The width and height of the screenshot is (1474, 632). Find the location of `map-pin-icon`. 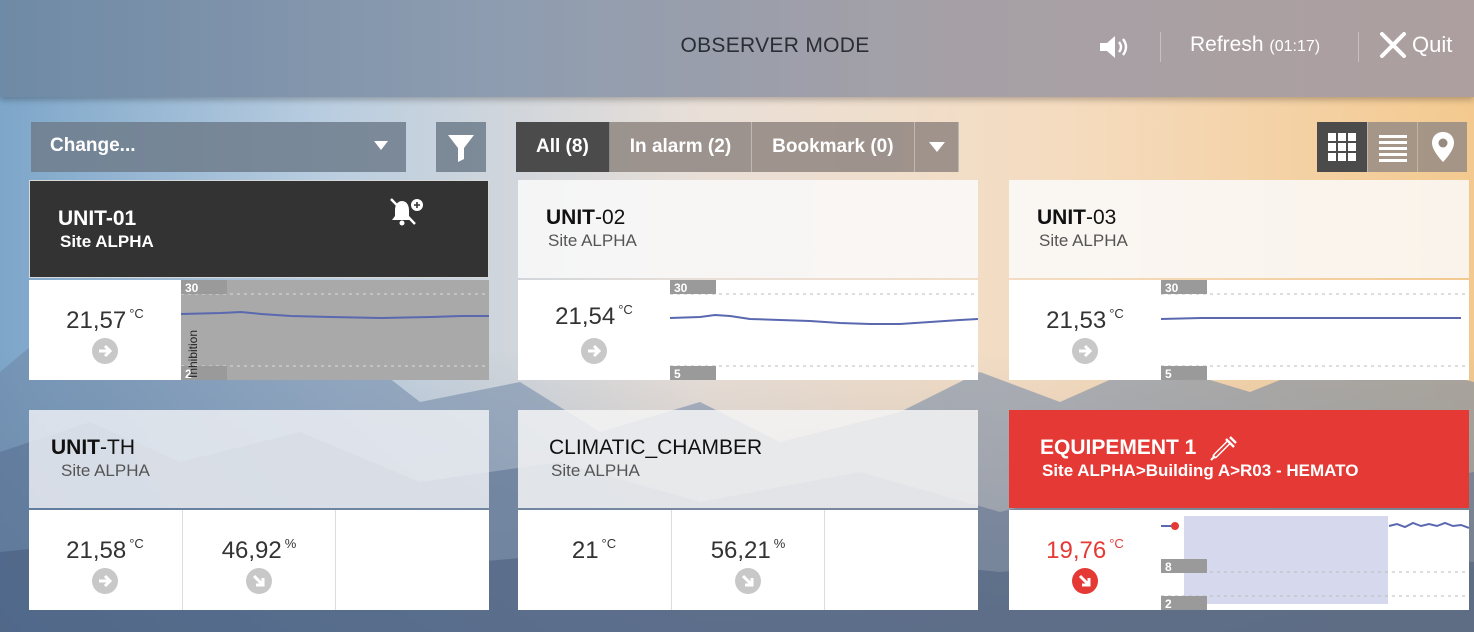

map-pin-icon is located at coordinates (1443, 147).